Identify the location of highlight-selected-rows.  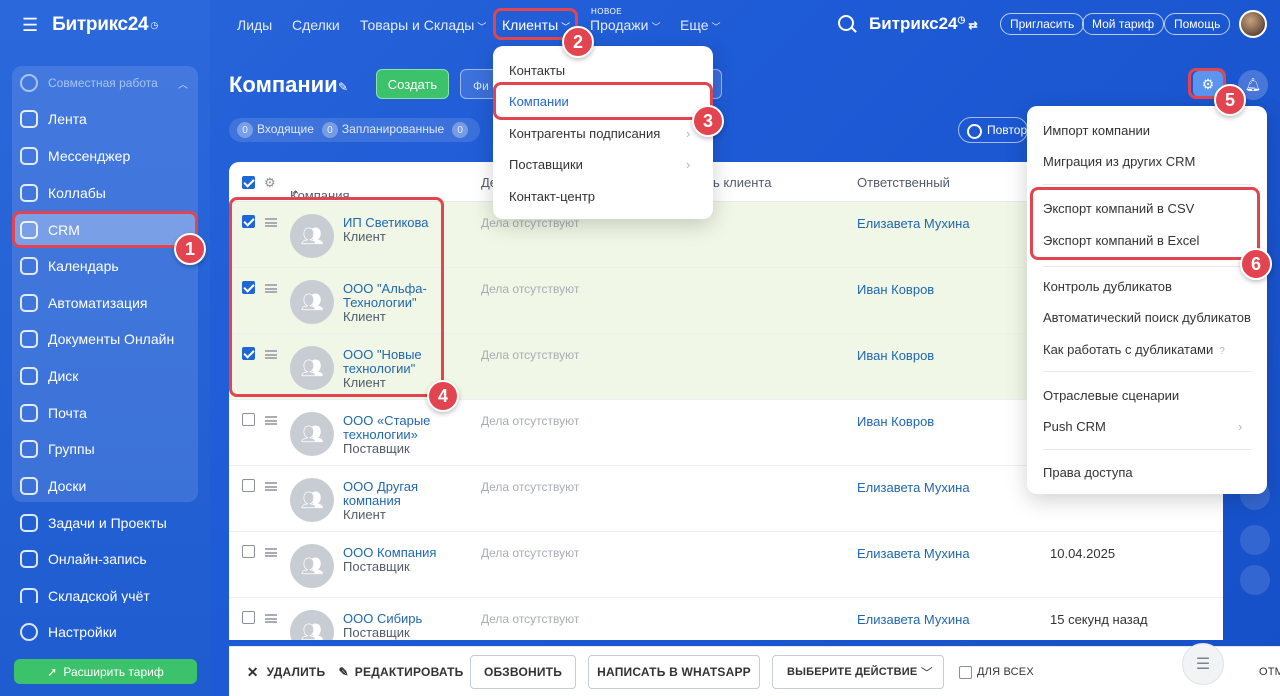
(336, 297).